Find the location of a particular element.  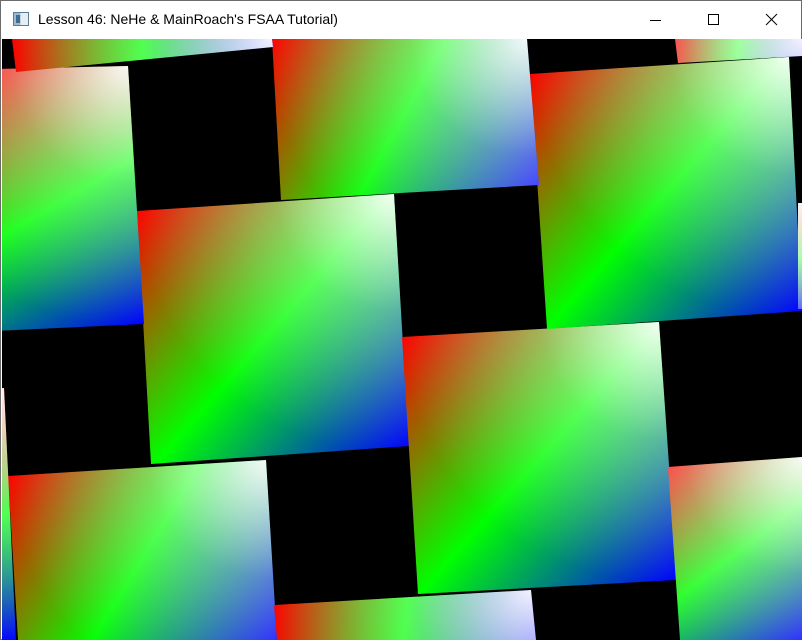

minimize-icon is located at coordinates (655, 20).